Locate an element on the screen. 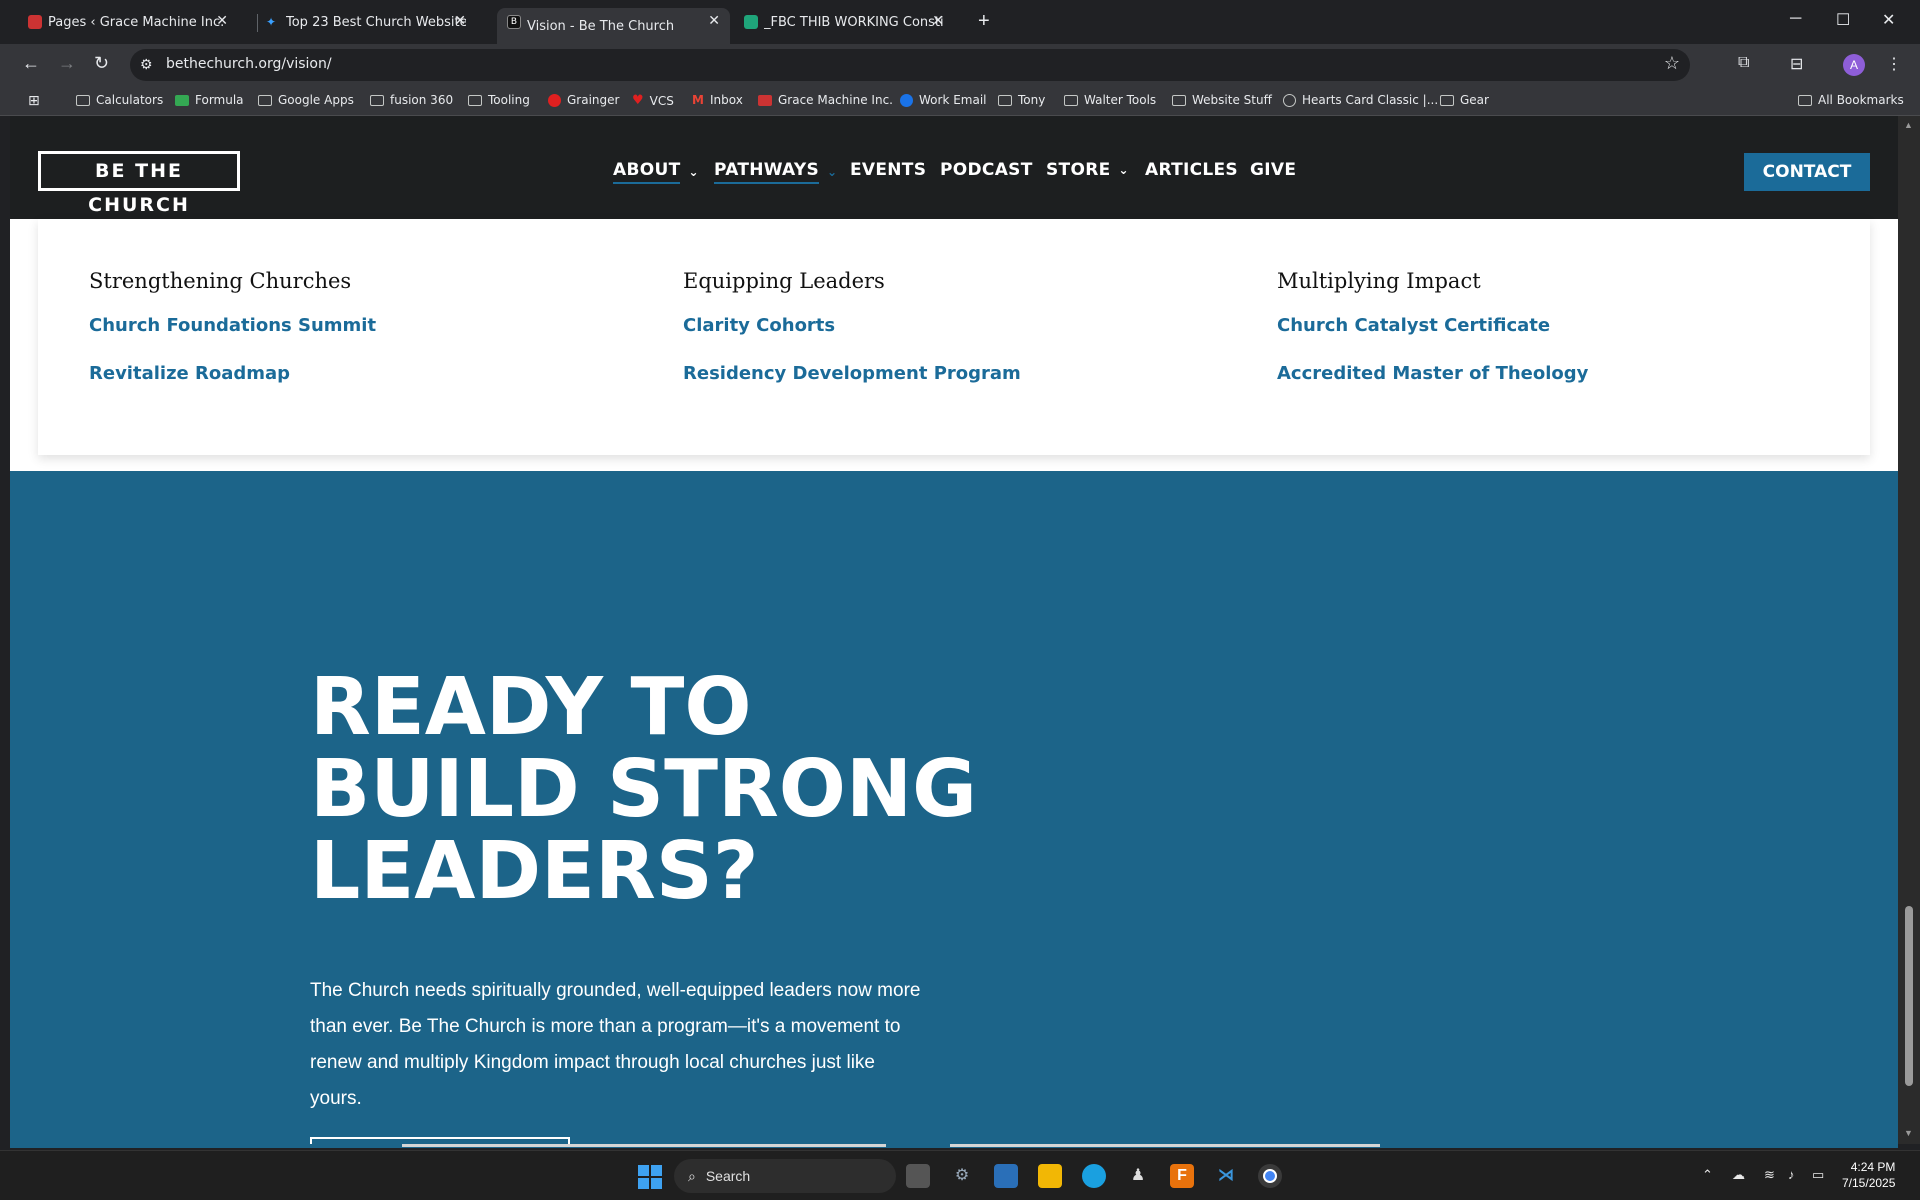 The width and height of the screenshot is (1920, 1200). scrollbar-thumb is located at coordinates (1909, 996).